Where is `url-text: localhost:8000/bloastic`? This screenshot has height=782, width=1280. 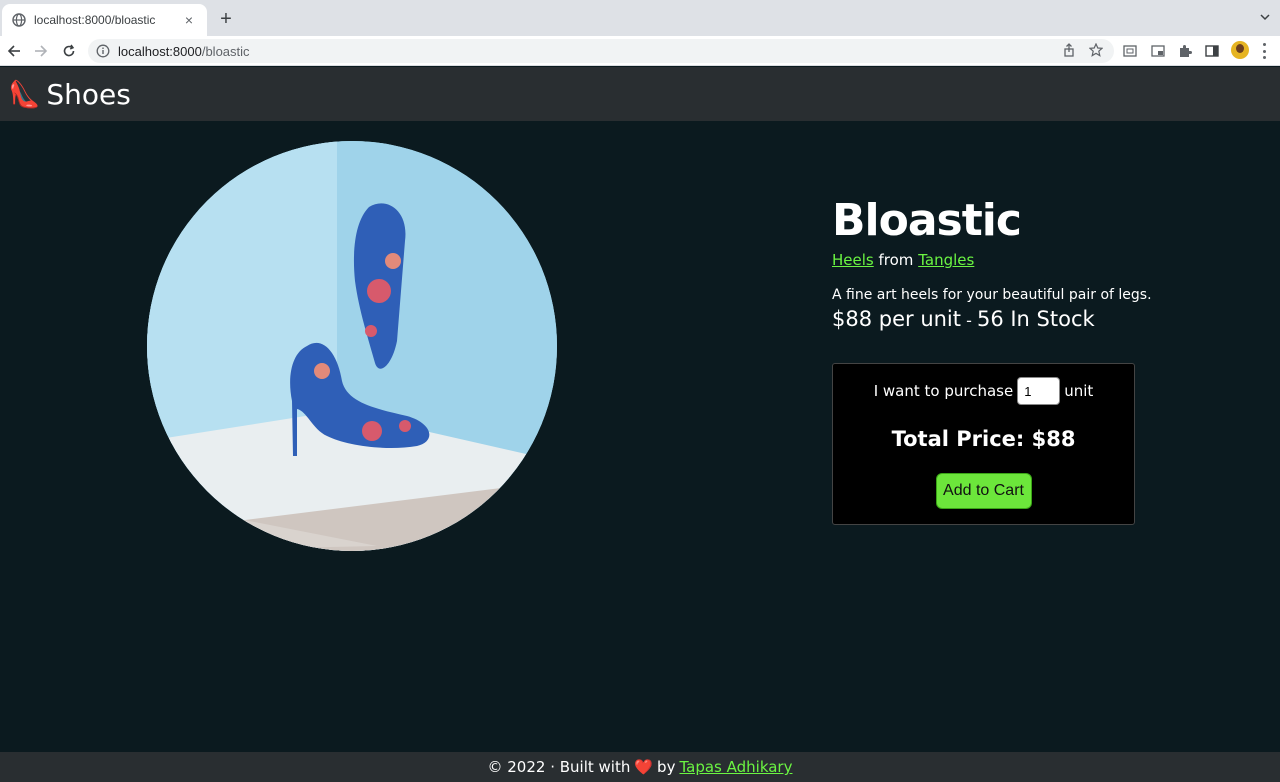
url-text: localhost:8000/bloastic is located at coordinates (184, 51).